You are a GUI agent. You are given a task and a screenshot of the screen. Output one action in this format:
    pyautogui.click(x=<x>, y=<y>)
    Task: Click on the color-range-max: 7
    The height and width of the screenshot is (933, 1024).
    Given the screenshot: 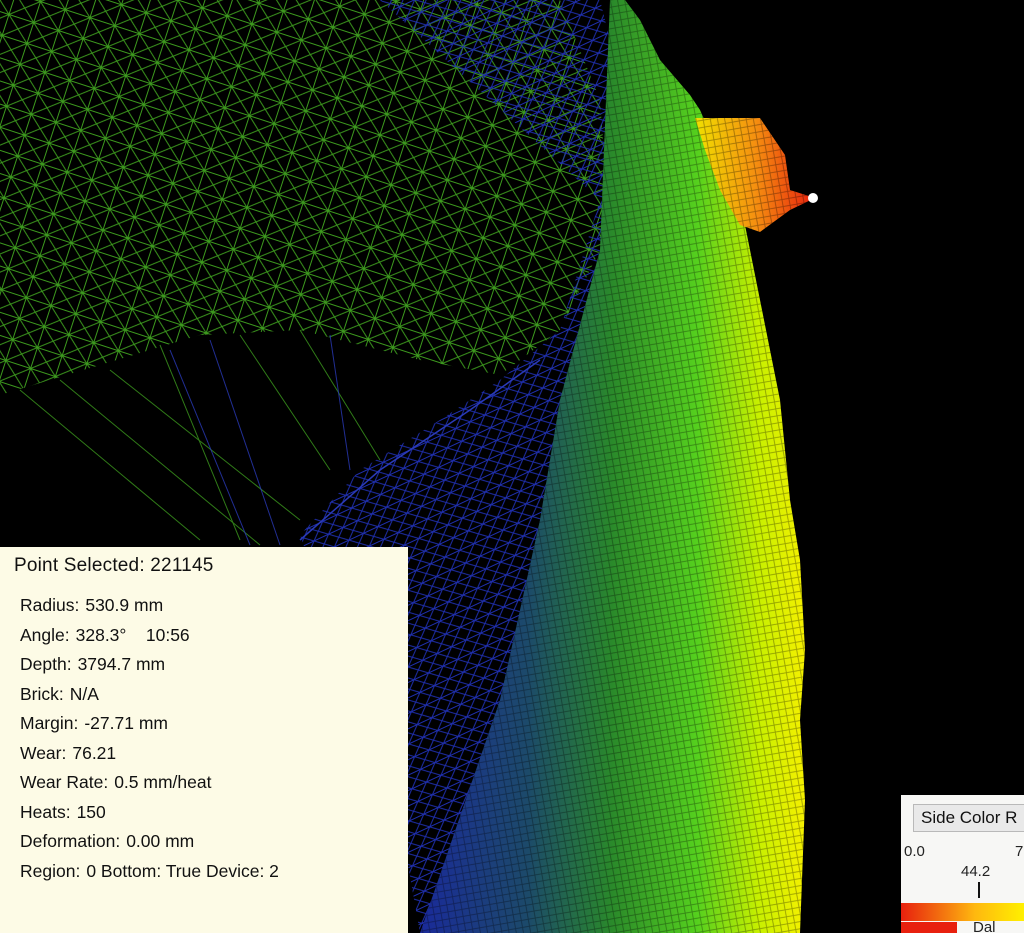 What is the action you would take?
    pyautogui.click(x=1019, y=851)
    